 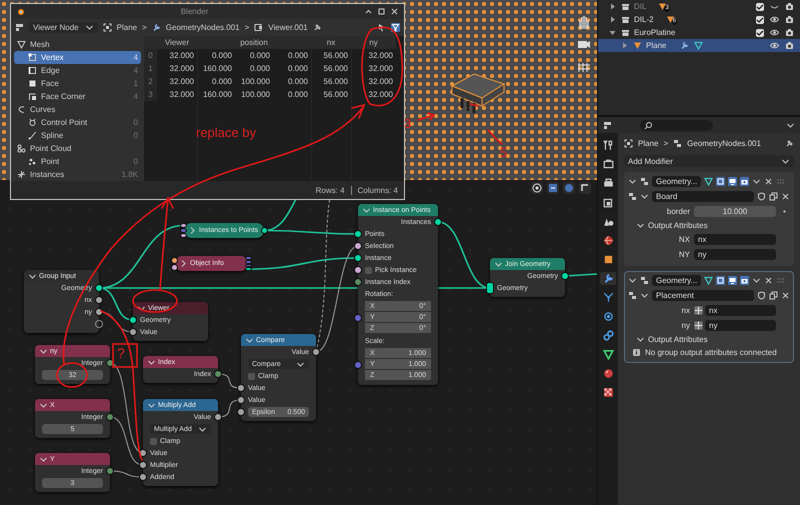 What do you see at coordinates (373, 42) in the screenshot?
I see `column-header: ny` at bounding box center [373, 42].